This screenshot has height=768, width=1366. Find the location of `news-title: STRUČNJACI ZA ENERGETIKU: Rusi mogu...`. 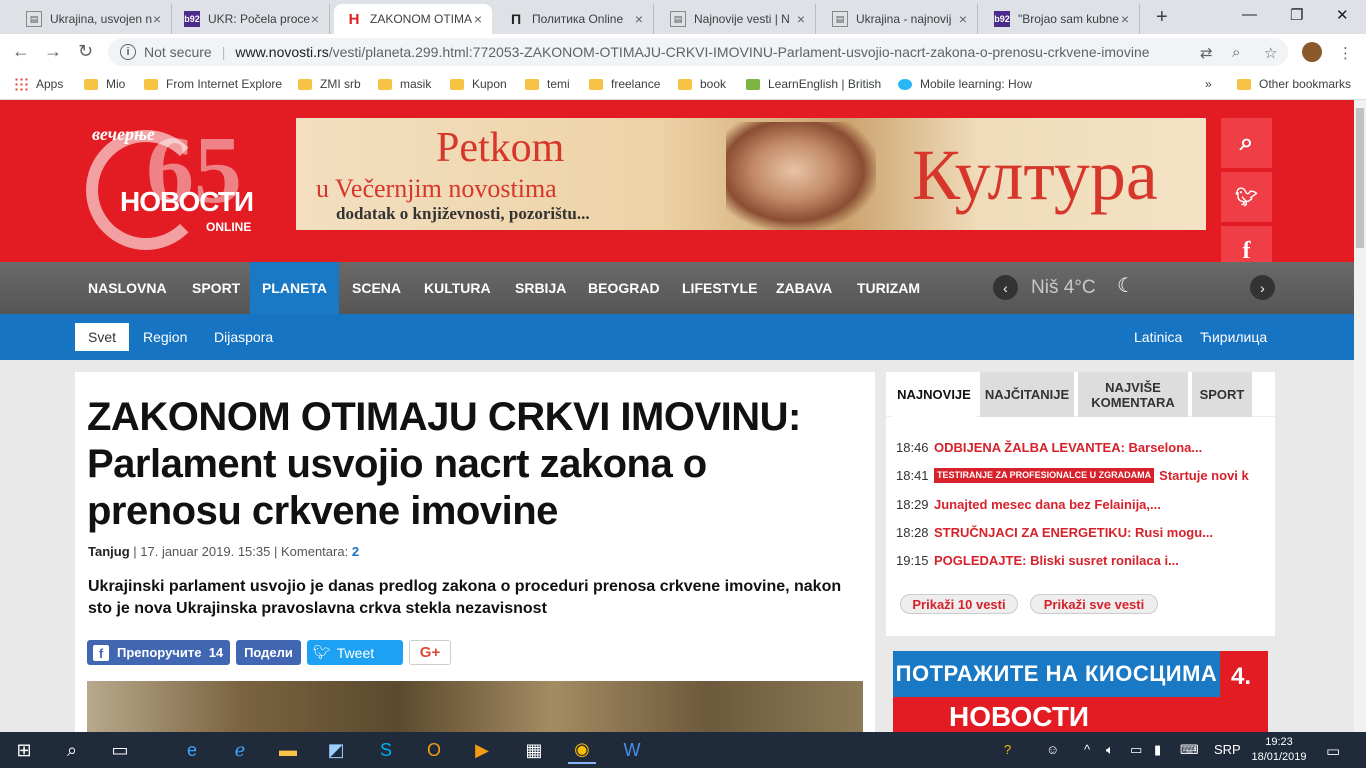

news-title: STRUČNJACI ZA ENERGETIKU: Rusi mogu... is located at coordinates (1073, 532).